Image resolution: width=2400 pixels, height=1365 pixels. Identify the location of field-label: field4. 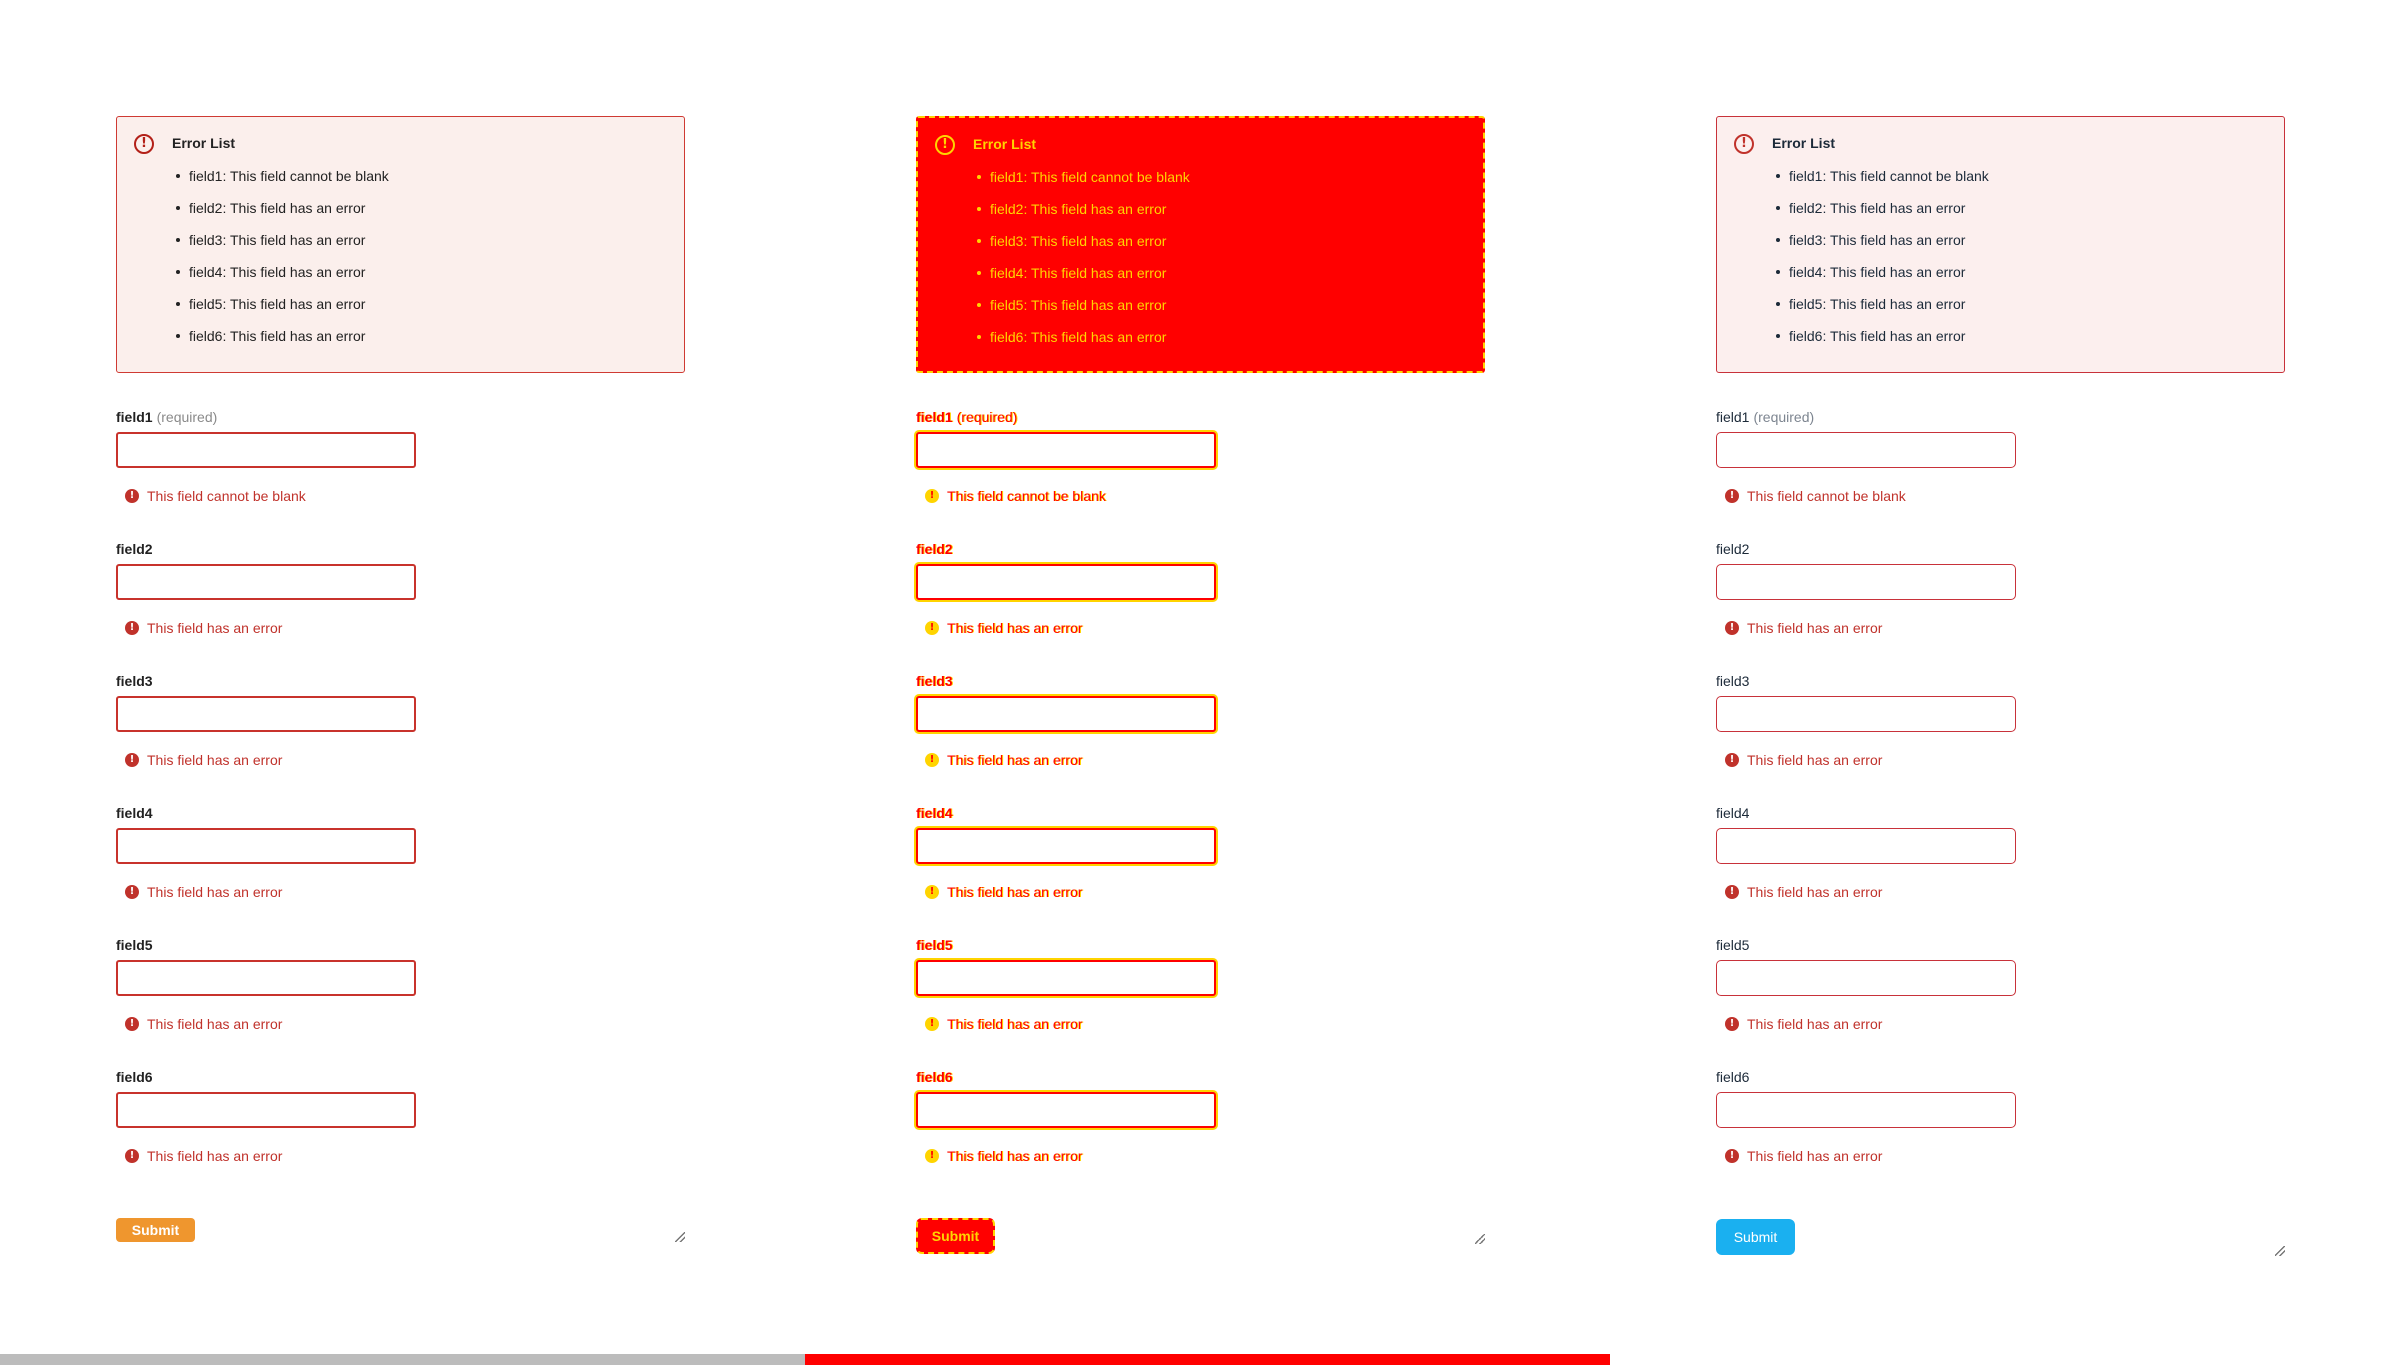
(934, 813).